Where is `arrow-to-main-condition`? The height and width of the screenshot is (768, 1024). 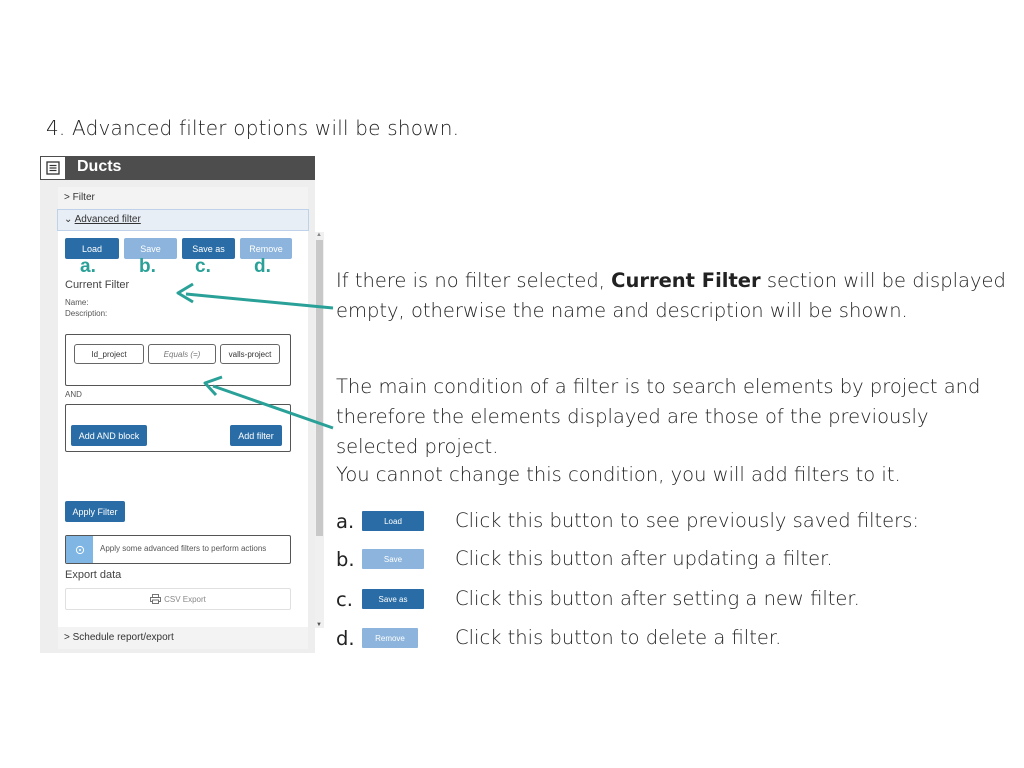 arrow-to-main-condition is located at coordinates (268, 402).